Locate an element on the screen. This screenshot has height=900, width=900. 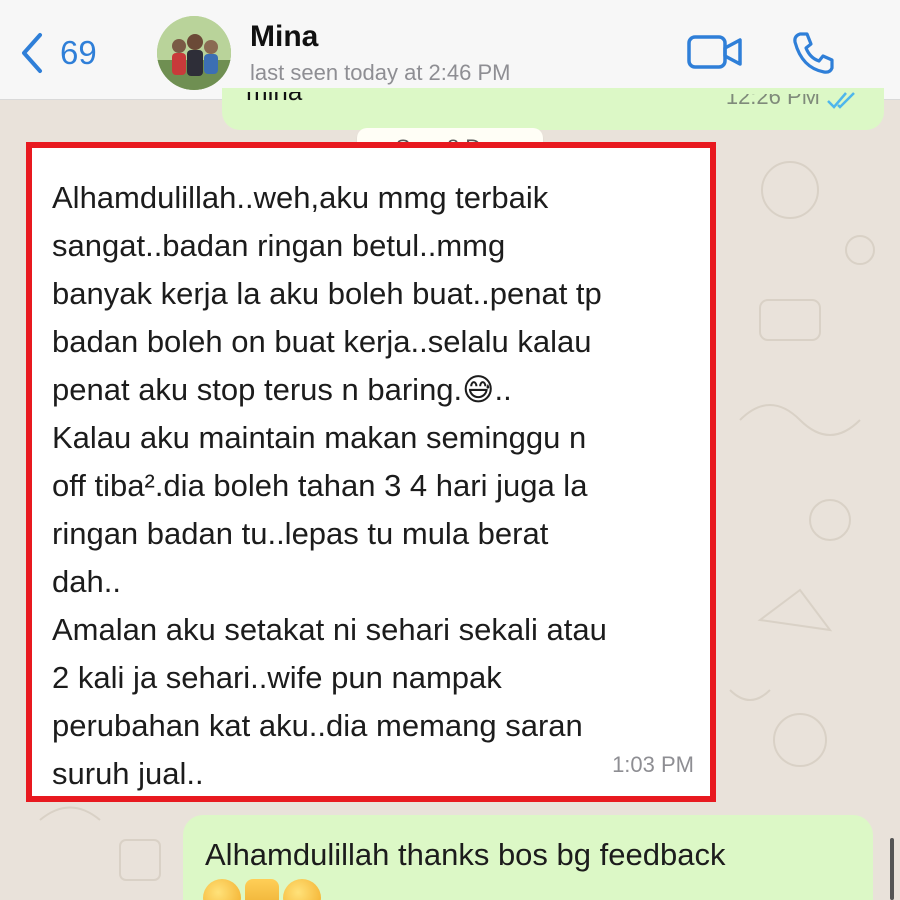
incoming-message-time: 1:03 PM is located at coordinates (653, 764).